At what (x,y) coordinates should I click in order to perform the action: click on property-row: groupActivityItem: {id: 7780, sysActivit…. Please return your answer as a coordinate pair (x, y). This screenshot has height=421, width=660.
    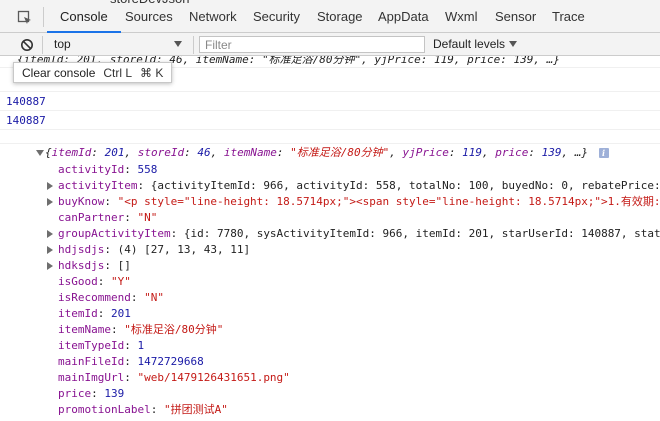
    Looking at the image, I should click on (330, 234).